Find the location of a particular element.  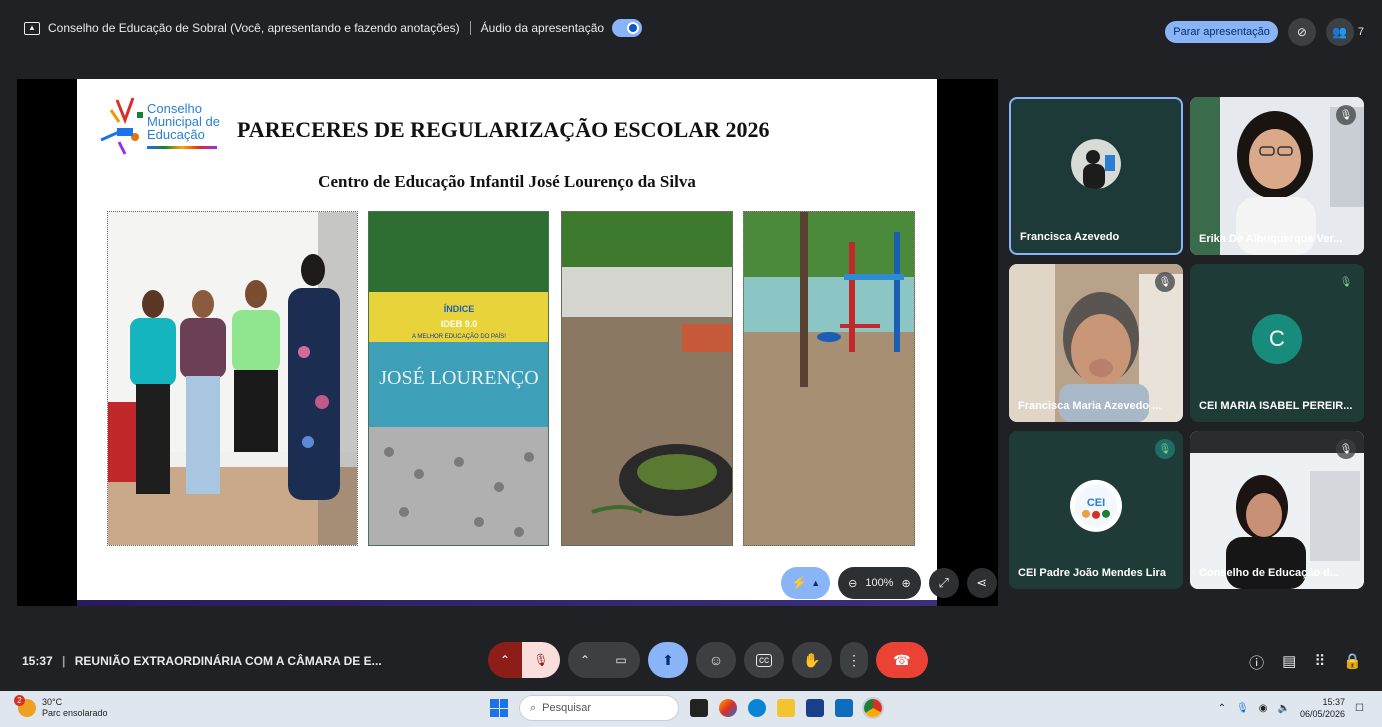

svg-text: IDEB 9.0 is located at coordinates (459, 324).